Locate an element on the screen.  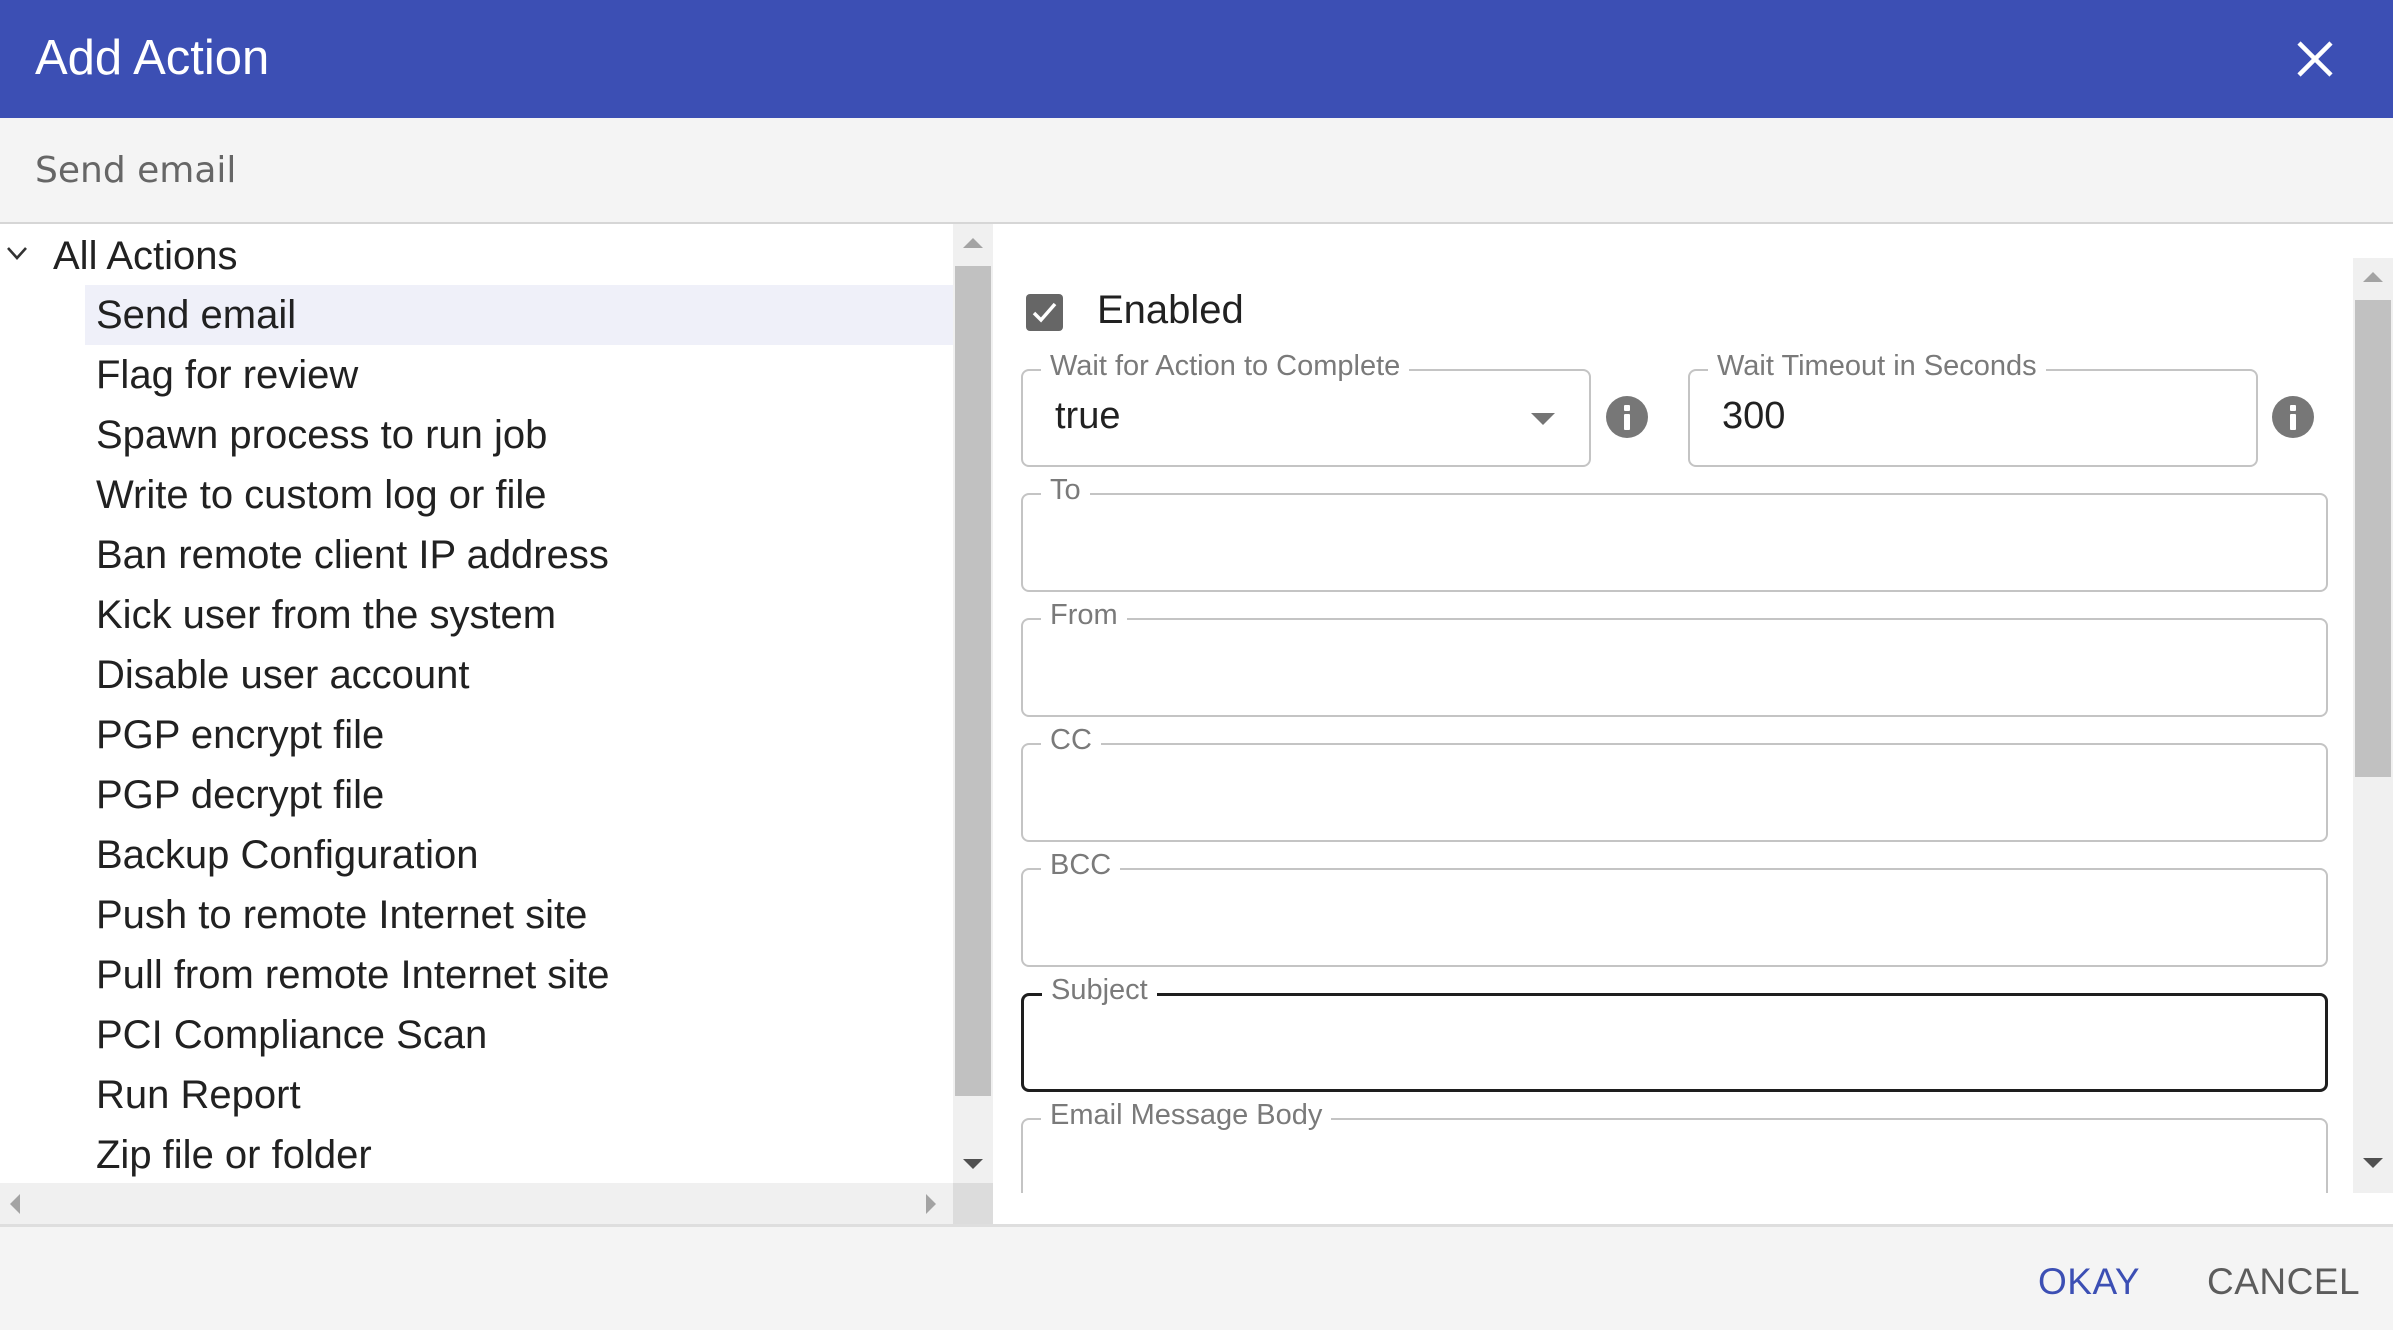
subject-input: Subject is located at coordinates (1674, 1032).